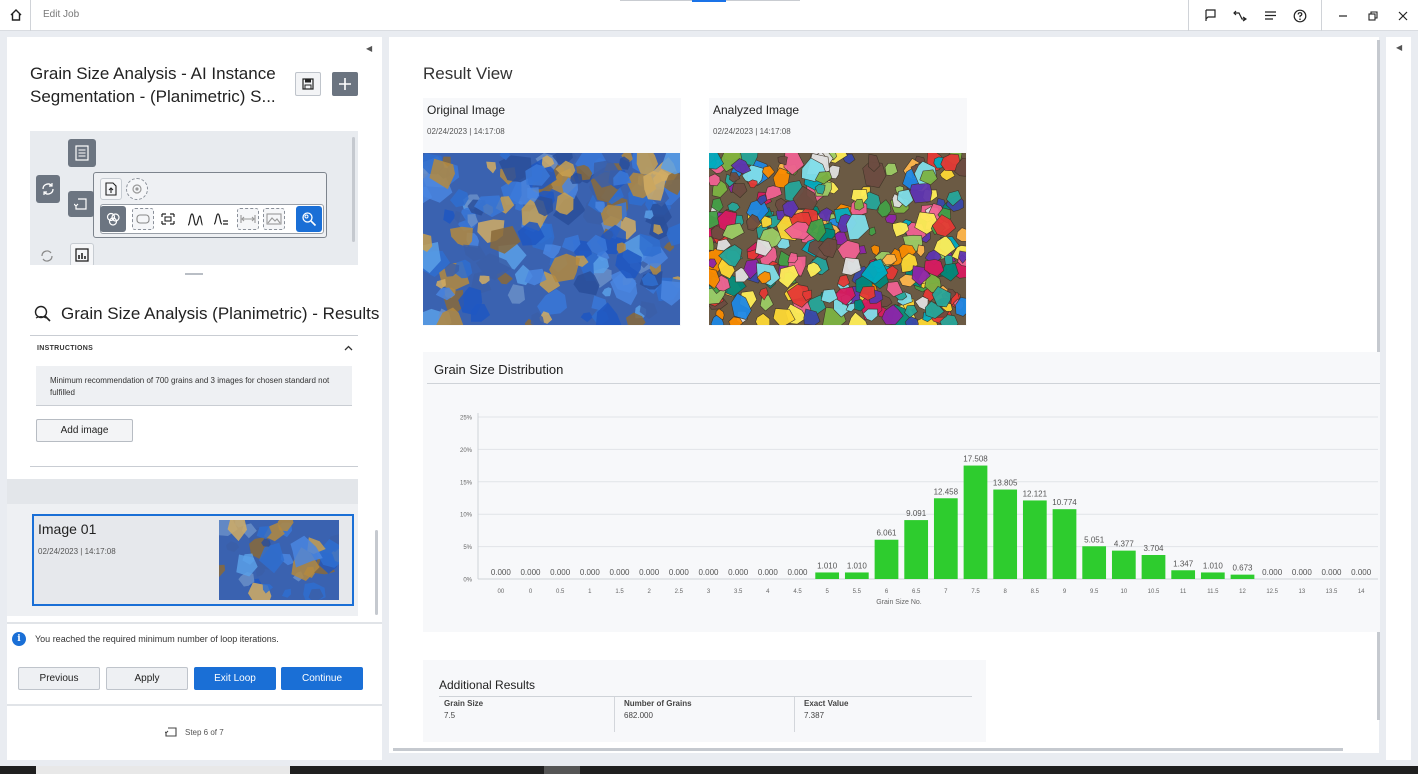 The image size is (1418, 774). I want to click on x-tick-label: 13.5, so click(1332, 592).